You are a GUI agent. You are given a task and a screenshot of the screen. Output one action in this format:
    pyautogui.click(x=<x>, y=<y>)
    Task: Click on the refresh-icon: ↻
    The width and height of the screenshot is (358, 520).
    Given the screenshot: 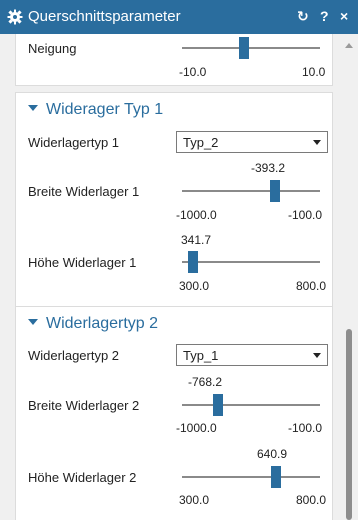 What is the action you would take?
    pyautogui.click(x=303, y=16)
    